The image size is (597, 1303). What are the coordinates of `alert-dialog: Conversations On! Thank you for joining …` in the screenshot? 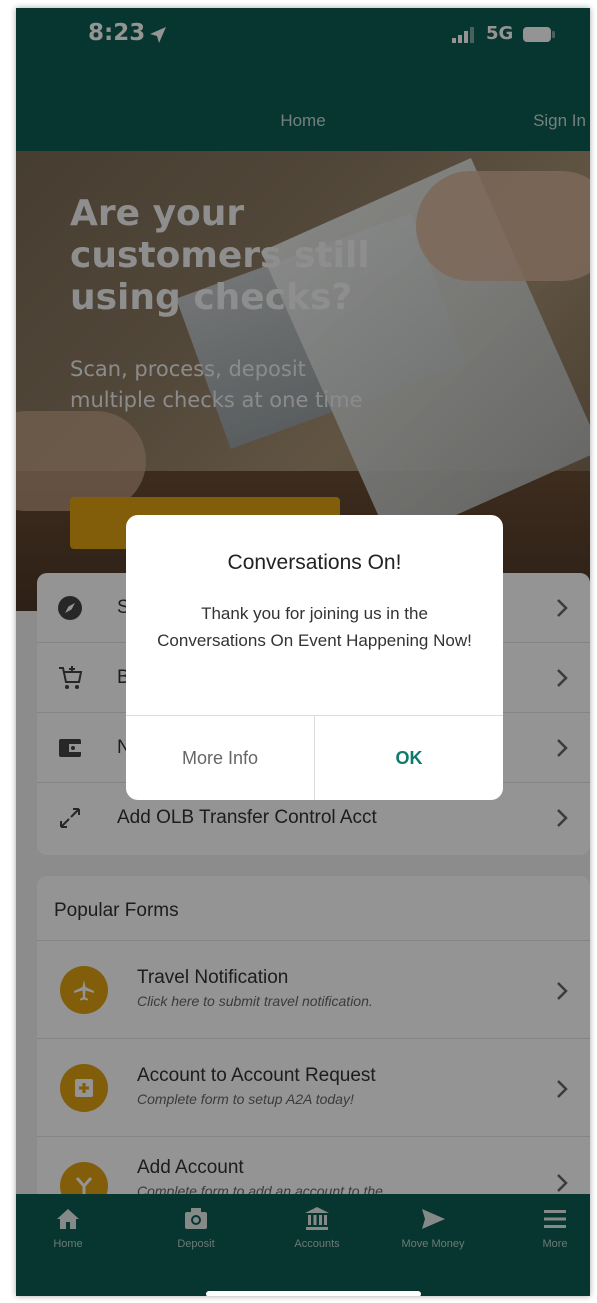 It's located at (314, 657).